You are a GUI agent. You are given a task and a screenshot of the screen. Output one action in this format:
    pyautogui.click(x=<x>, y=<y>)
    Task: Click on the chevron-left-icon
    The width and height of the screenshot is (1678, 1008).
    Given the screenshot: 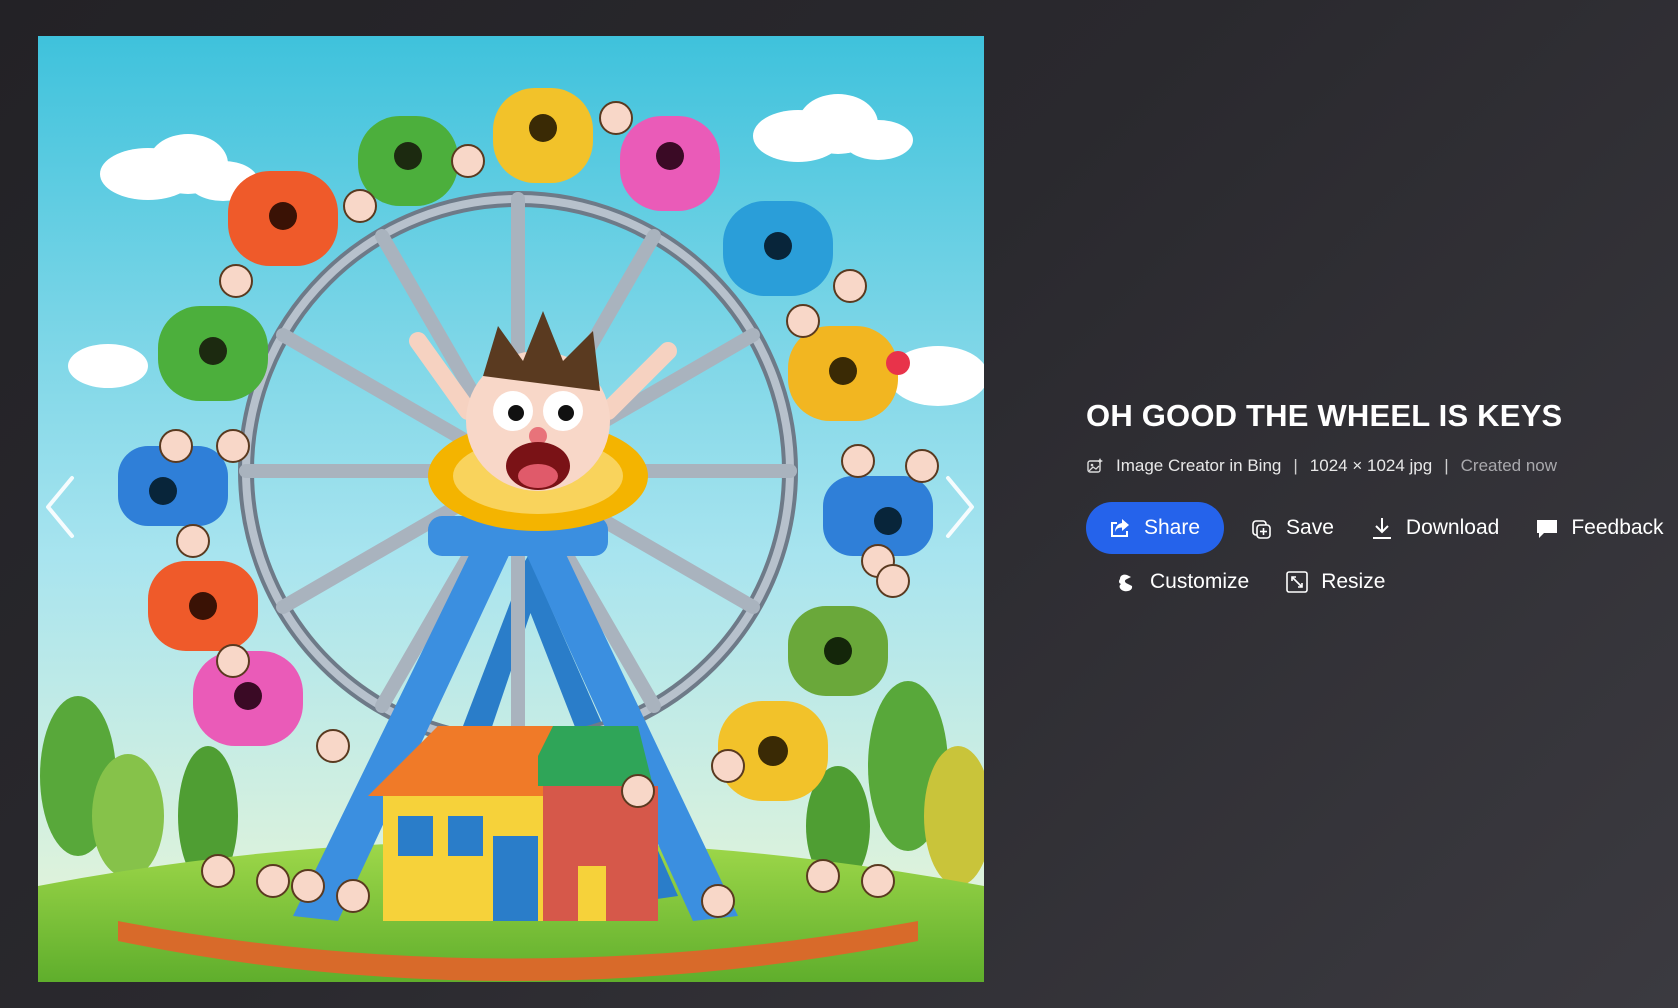 What is the action you would take?
    pyautogui.click(x=60, y=507)
    